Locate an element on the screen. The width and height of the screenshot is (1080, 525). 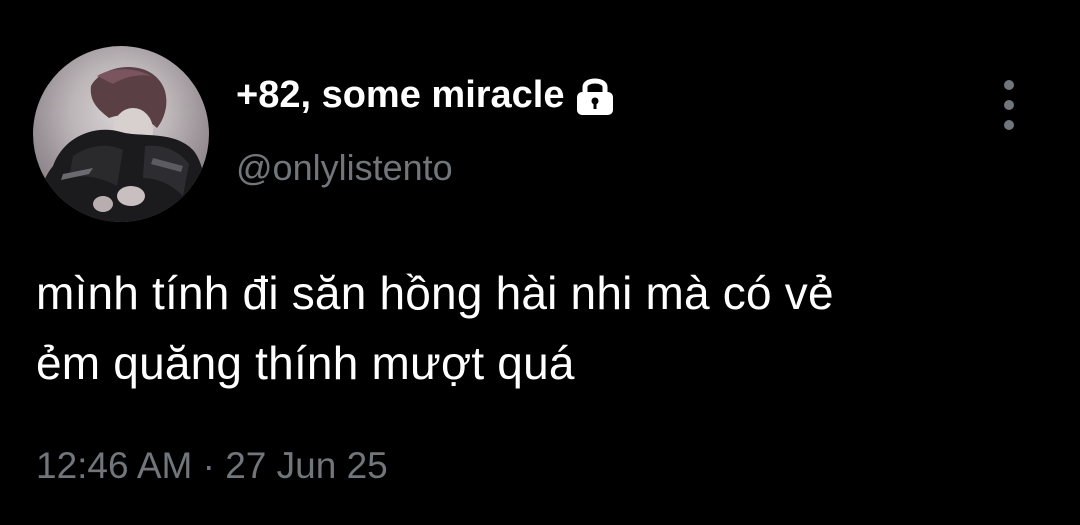
avatar-photo-icon is located at coordinates (122, 144).